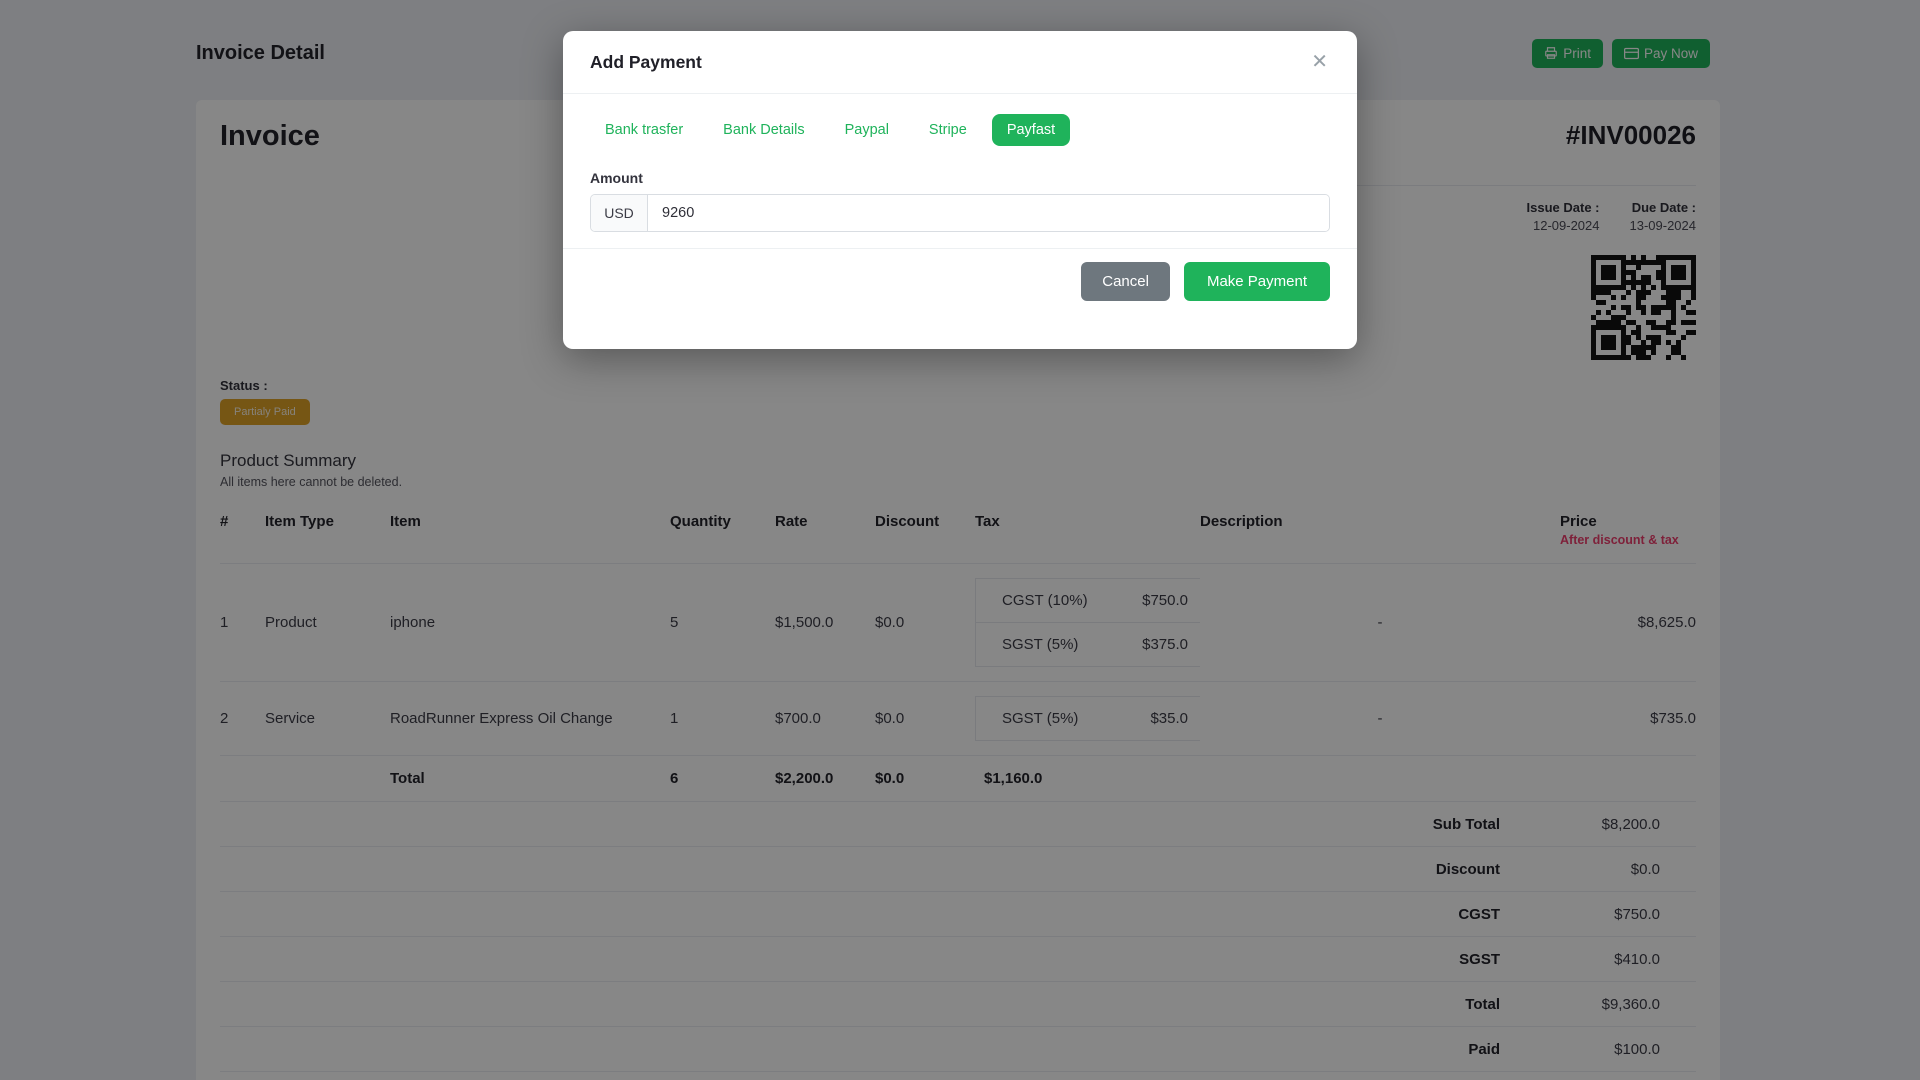 Image resolution: width=1920 pixels, height=1080 pixels. What do you see at coordinates (619, 213) in the screenshot?
I see `currency-prefix: USD` at bounding box center [619, 213].